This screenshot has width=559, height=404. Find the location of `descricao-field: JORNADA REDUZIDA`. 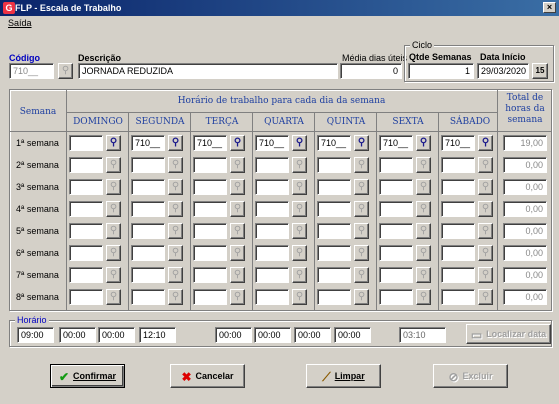

descricao-field: JORNADA REDUZIDA is located at coordinates (208, 71).